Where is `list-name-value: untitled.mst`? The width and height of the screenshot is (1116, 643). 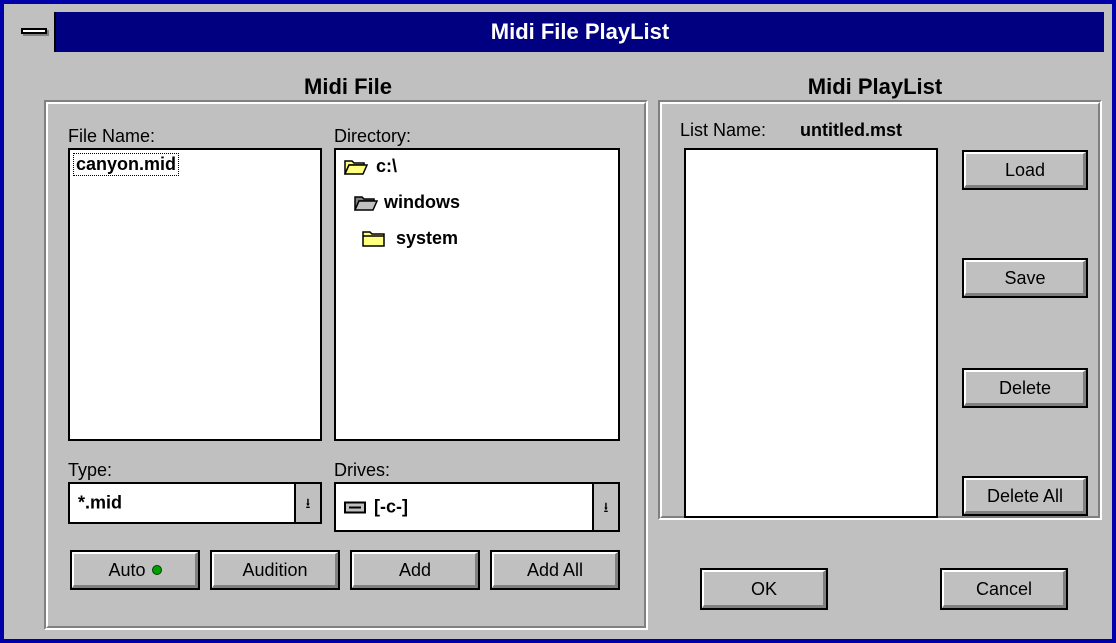
list-name-value: untitled.mst is located at coordinates (851, 130).